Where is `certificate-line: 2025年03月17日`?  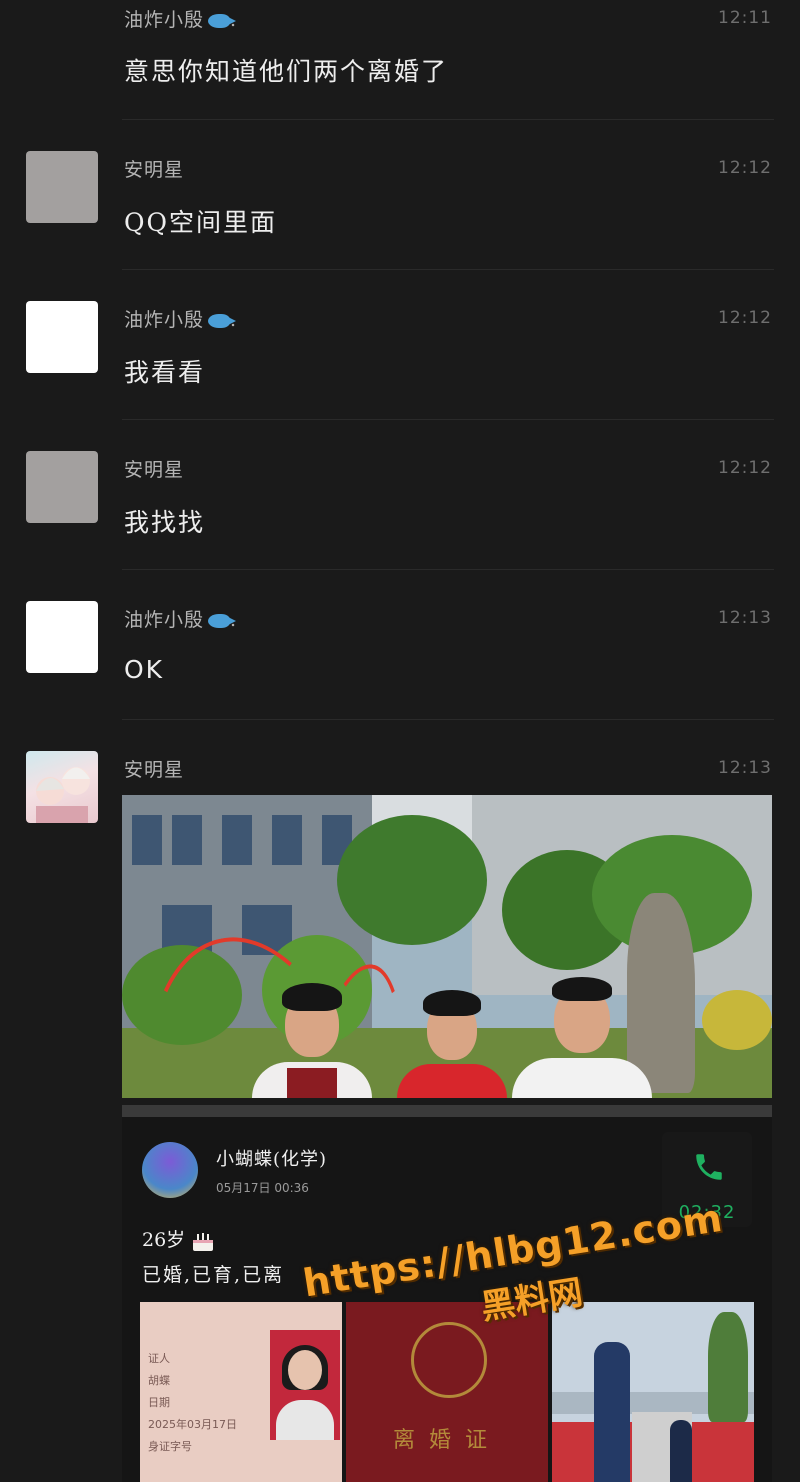
certificate-line: 2025年03月17日 is located at coordinates (192, 1424).